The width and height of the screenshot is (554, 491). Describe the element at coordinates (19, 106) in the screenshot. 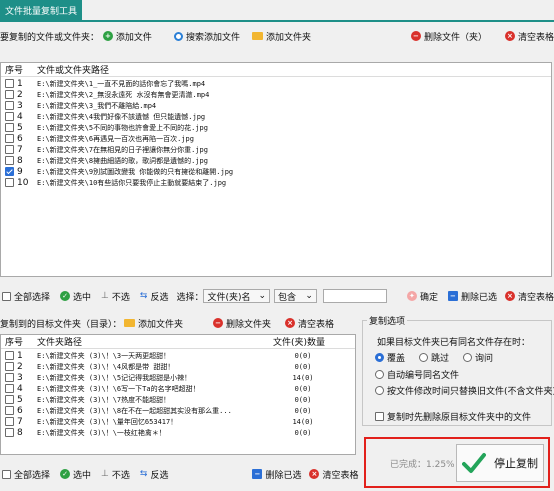

I see `row-index-cell: 3` at that location.